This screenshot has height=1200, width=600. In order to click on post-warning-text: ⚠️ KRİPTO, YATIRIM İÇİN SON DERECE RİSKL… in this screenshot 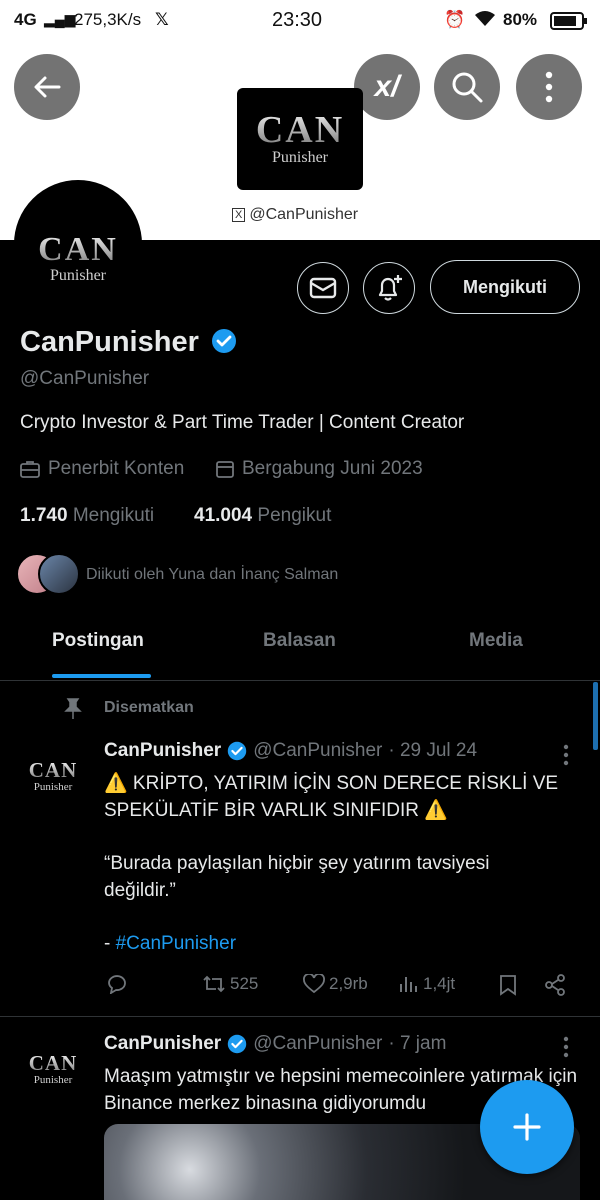, I will do `click(331, 797)`.